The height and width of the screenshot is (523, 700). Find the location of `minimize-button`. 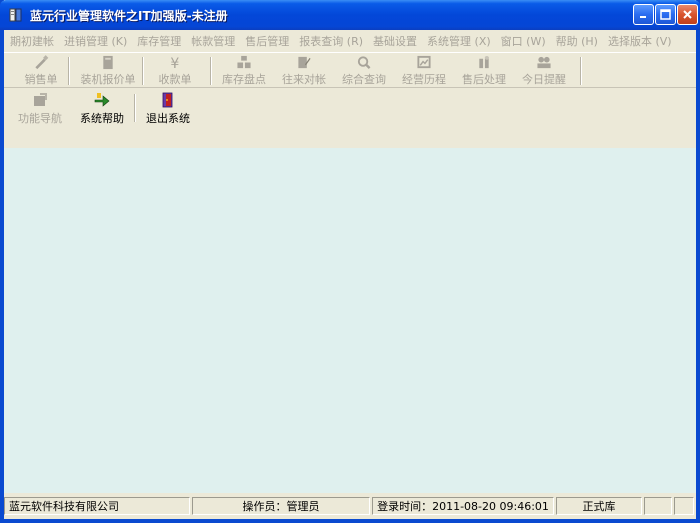

minimize-button is located at coordinates (643, 14).